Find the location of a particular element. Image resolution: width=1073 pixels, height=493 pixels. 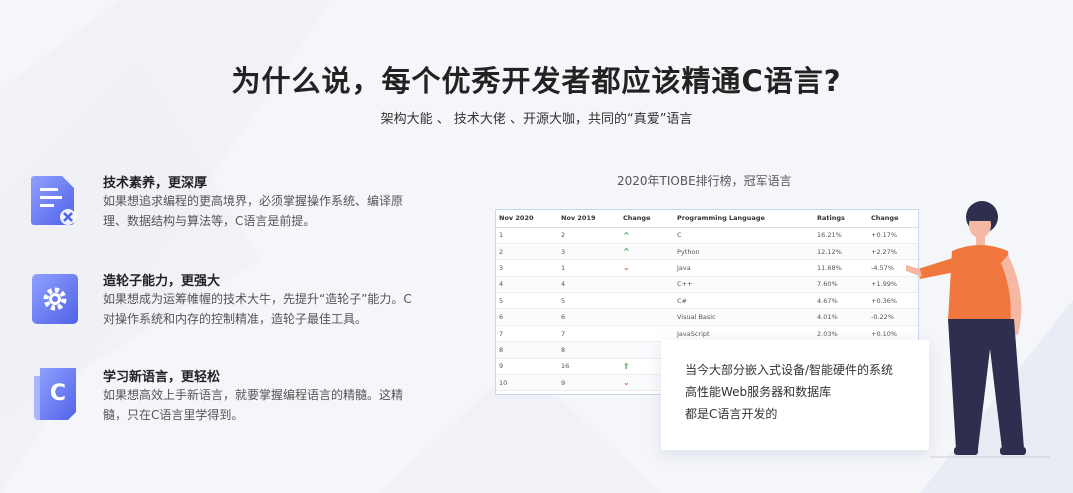

cell-rank-prev: 5 is located at coordinates (589, 301).